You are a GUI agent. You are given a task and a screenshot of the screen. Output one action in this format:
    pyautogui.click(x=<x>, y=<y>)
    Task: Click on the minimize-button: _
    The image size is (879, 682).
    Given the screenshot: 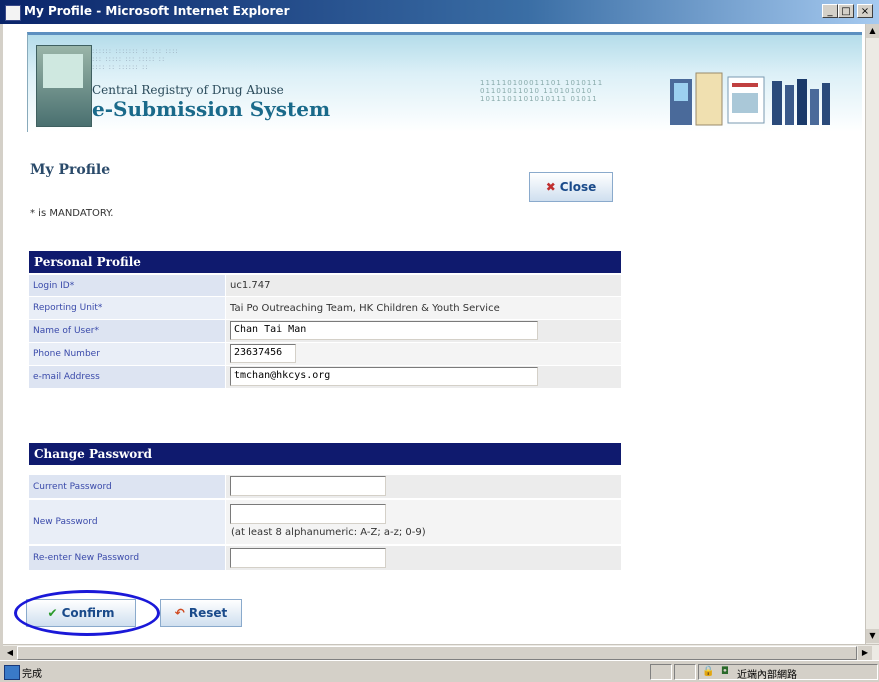 What is the action you would take?
    pyautogui.click(x=830, y=11)
    